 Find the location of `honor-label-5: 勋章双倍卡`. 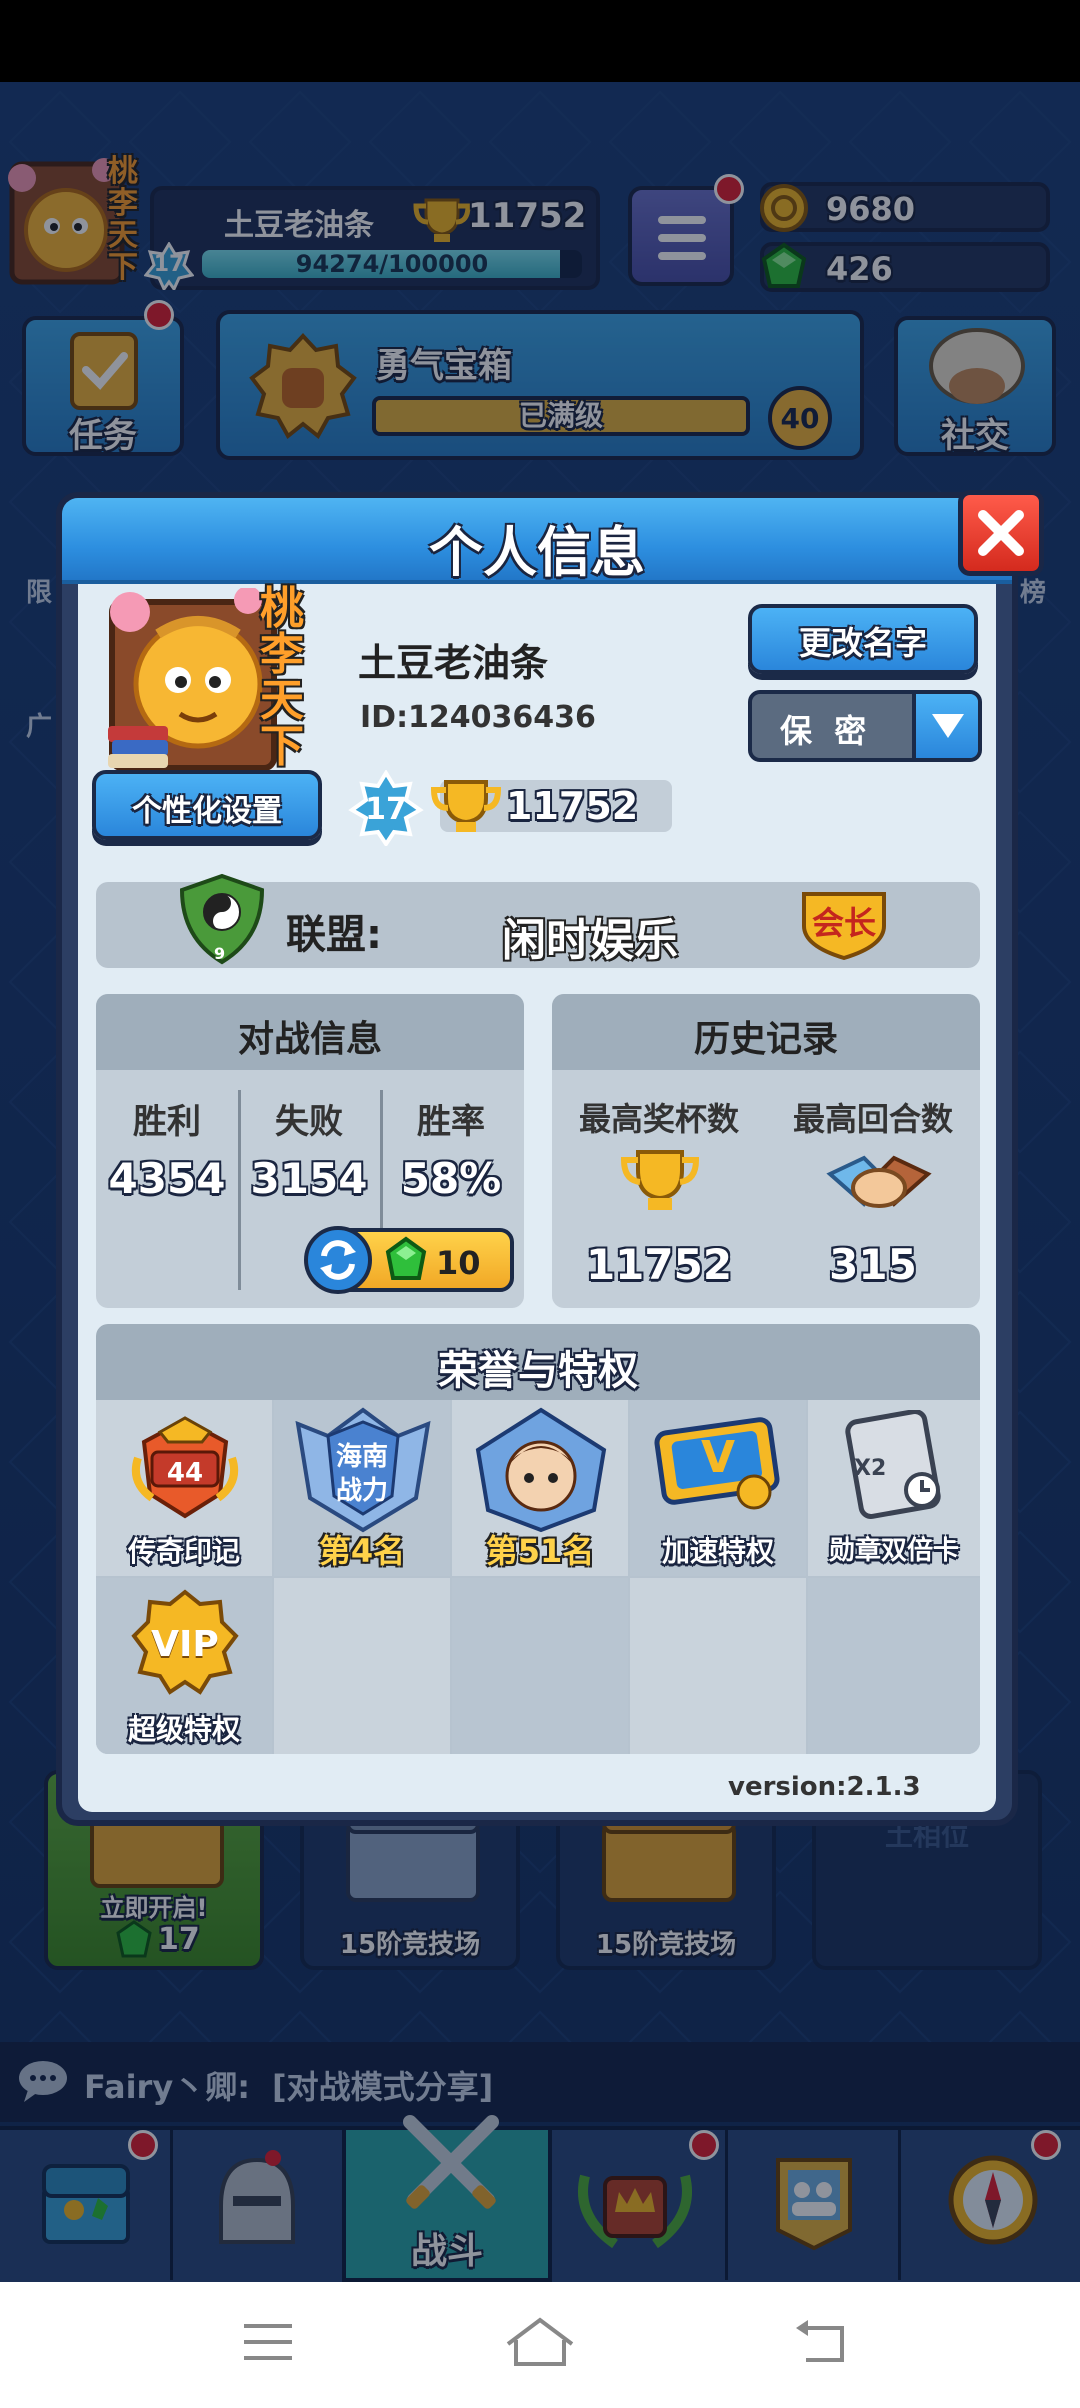

honor-label-5: 勋章双倍卡 is located at coordinates (893, 1551).